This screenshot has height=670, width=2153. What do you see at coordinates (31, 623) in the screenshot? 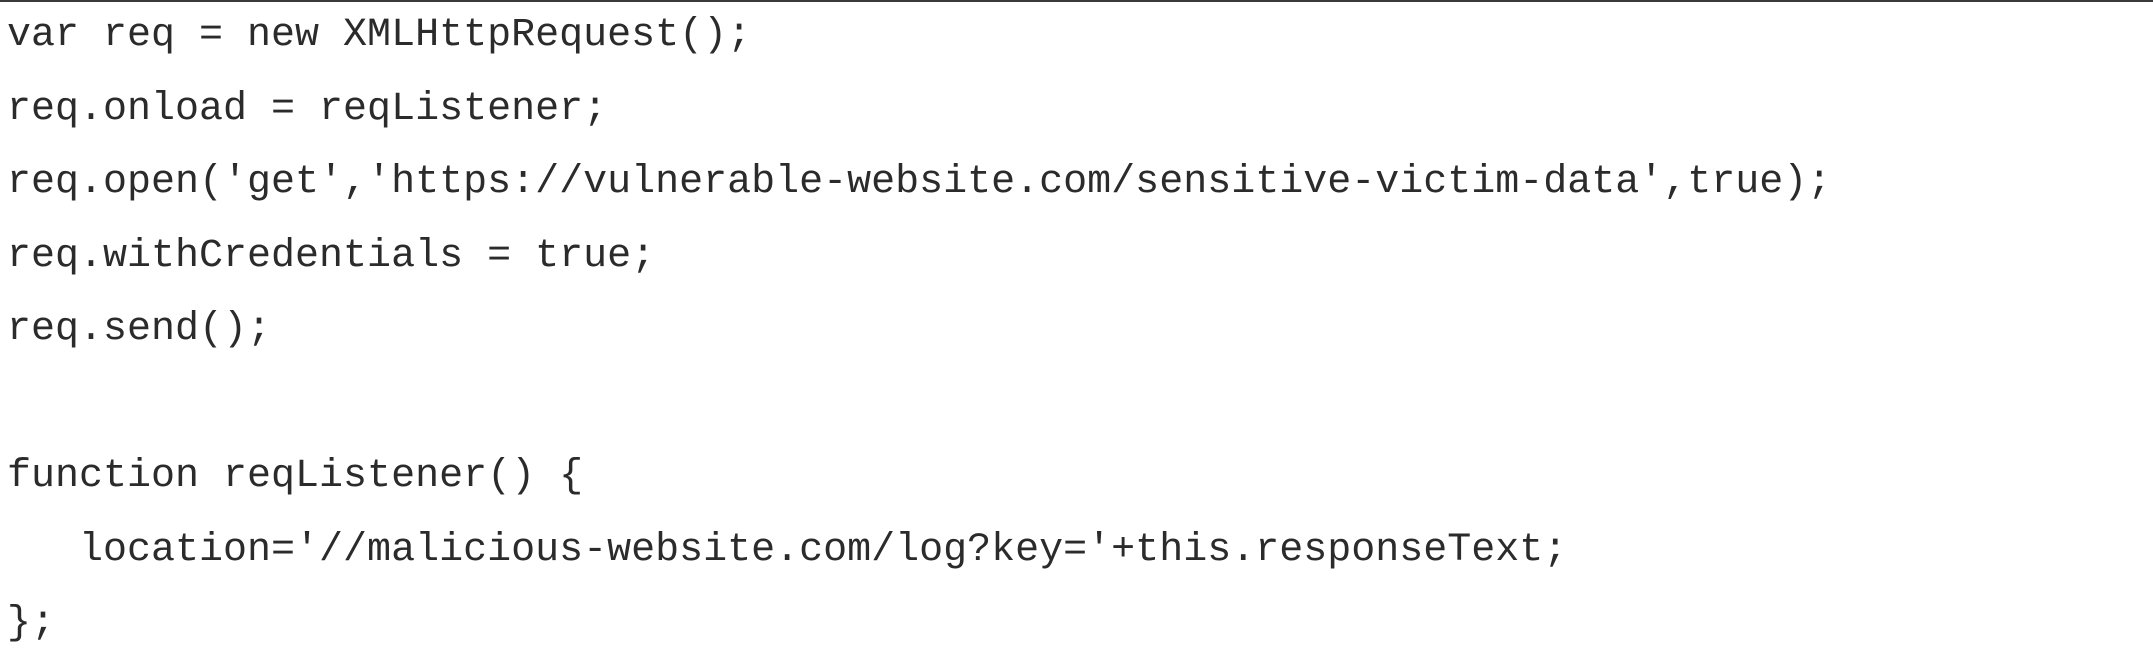
I see `code-line: };` at bounding box center [31, 623].